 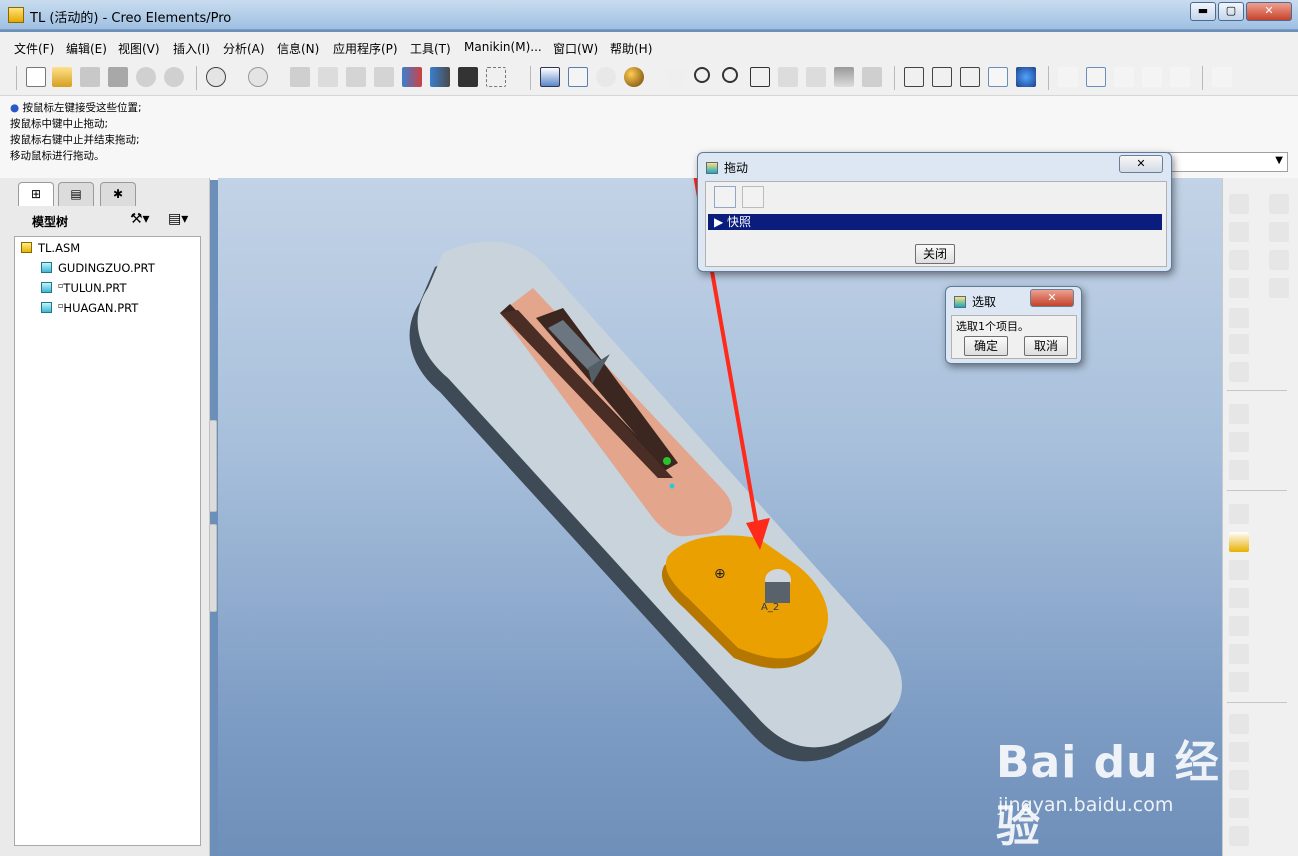 I want to click on copy-icon, so click(x=328, y=77).